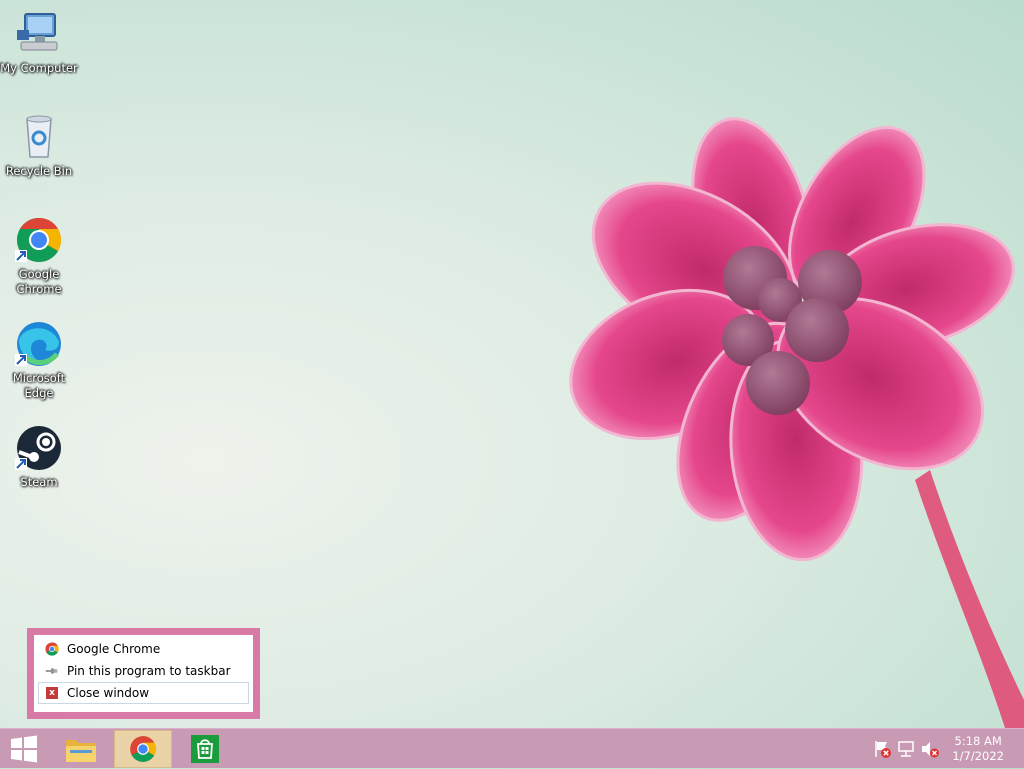 The height and width of the screenshot is (769, 1024). I want to click on desktop-icon-google-chrome: Google Chrome, so click(39, 256).